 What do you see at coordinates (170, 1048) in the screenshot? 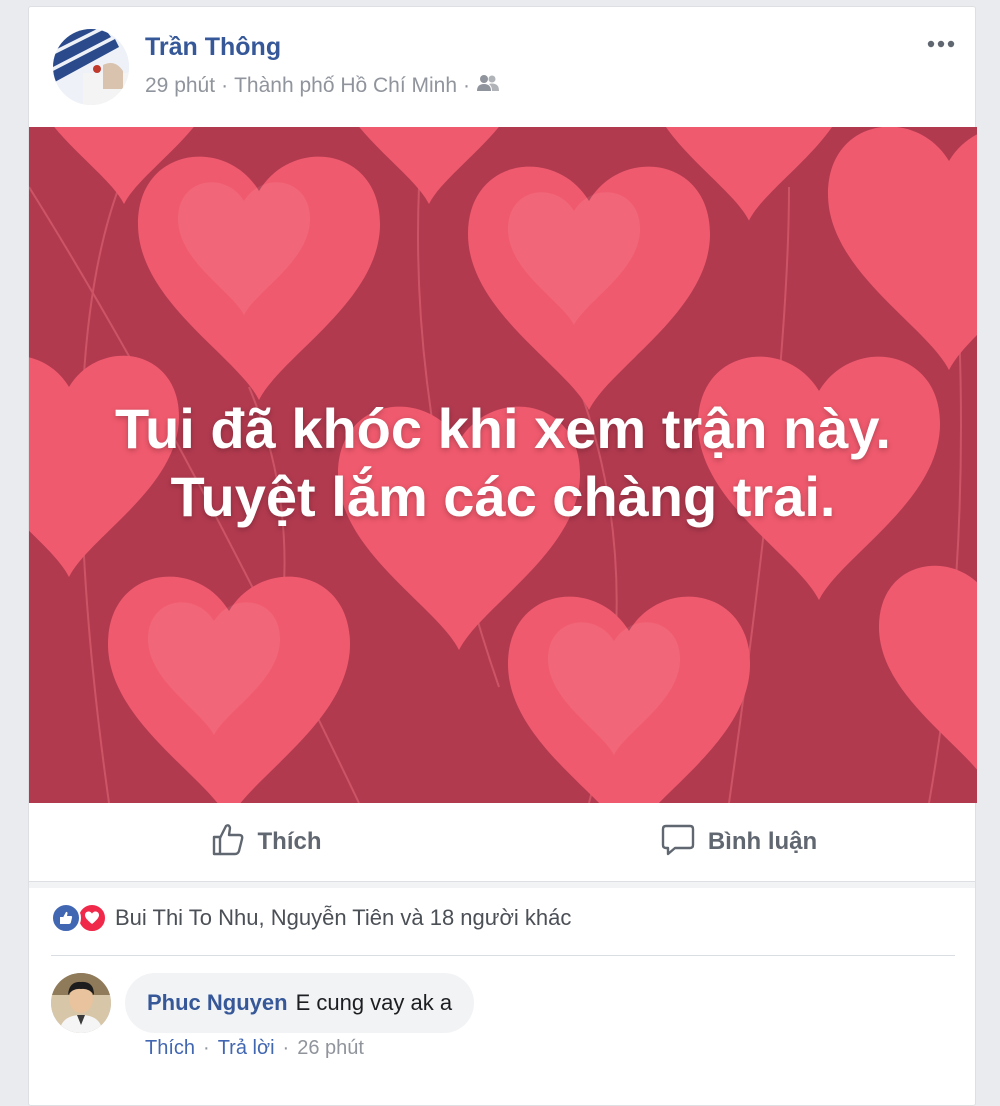
I see `comment-like-link: Thích` at bounding box center [170, 1048].